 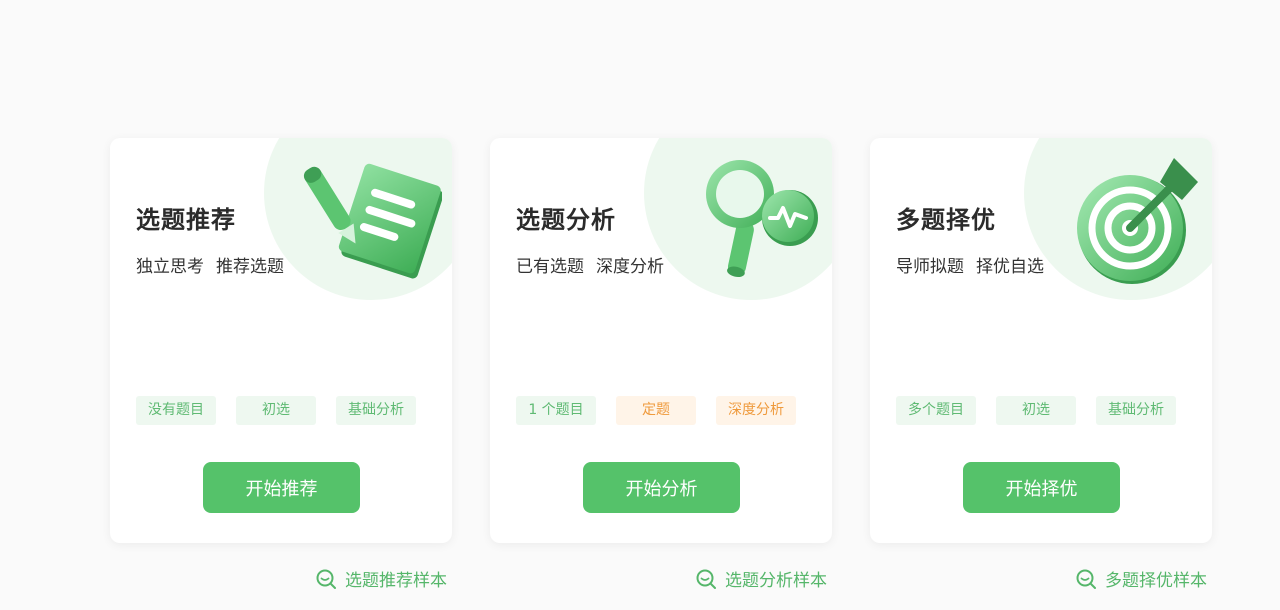 What do you see at coordinates (756, 410) in the screenshot?
I see `tag: 深度分析` at bounding box center [756, 410].